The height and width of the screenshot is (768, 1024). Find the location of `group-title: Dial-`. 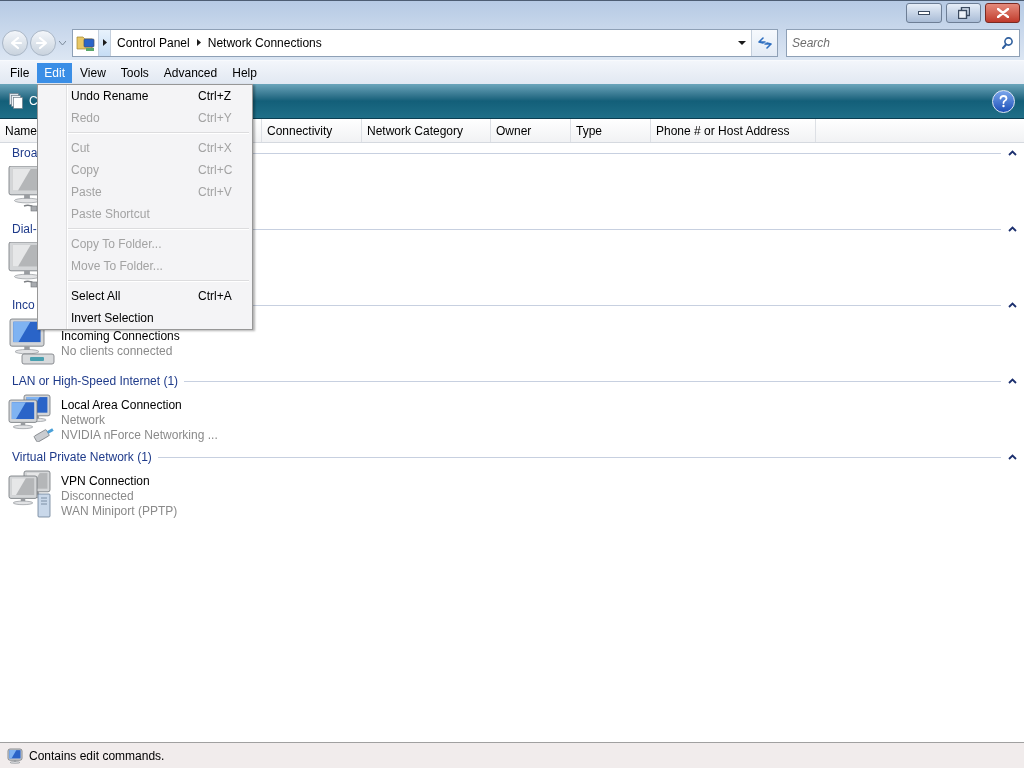

group-title: Dial- is located at coordinates (24, 229).